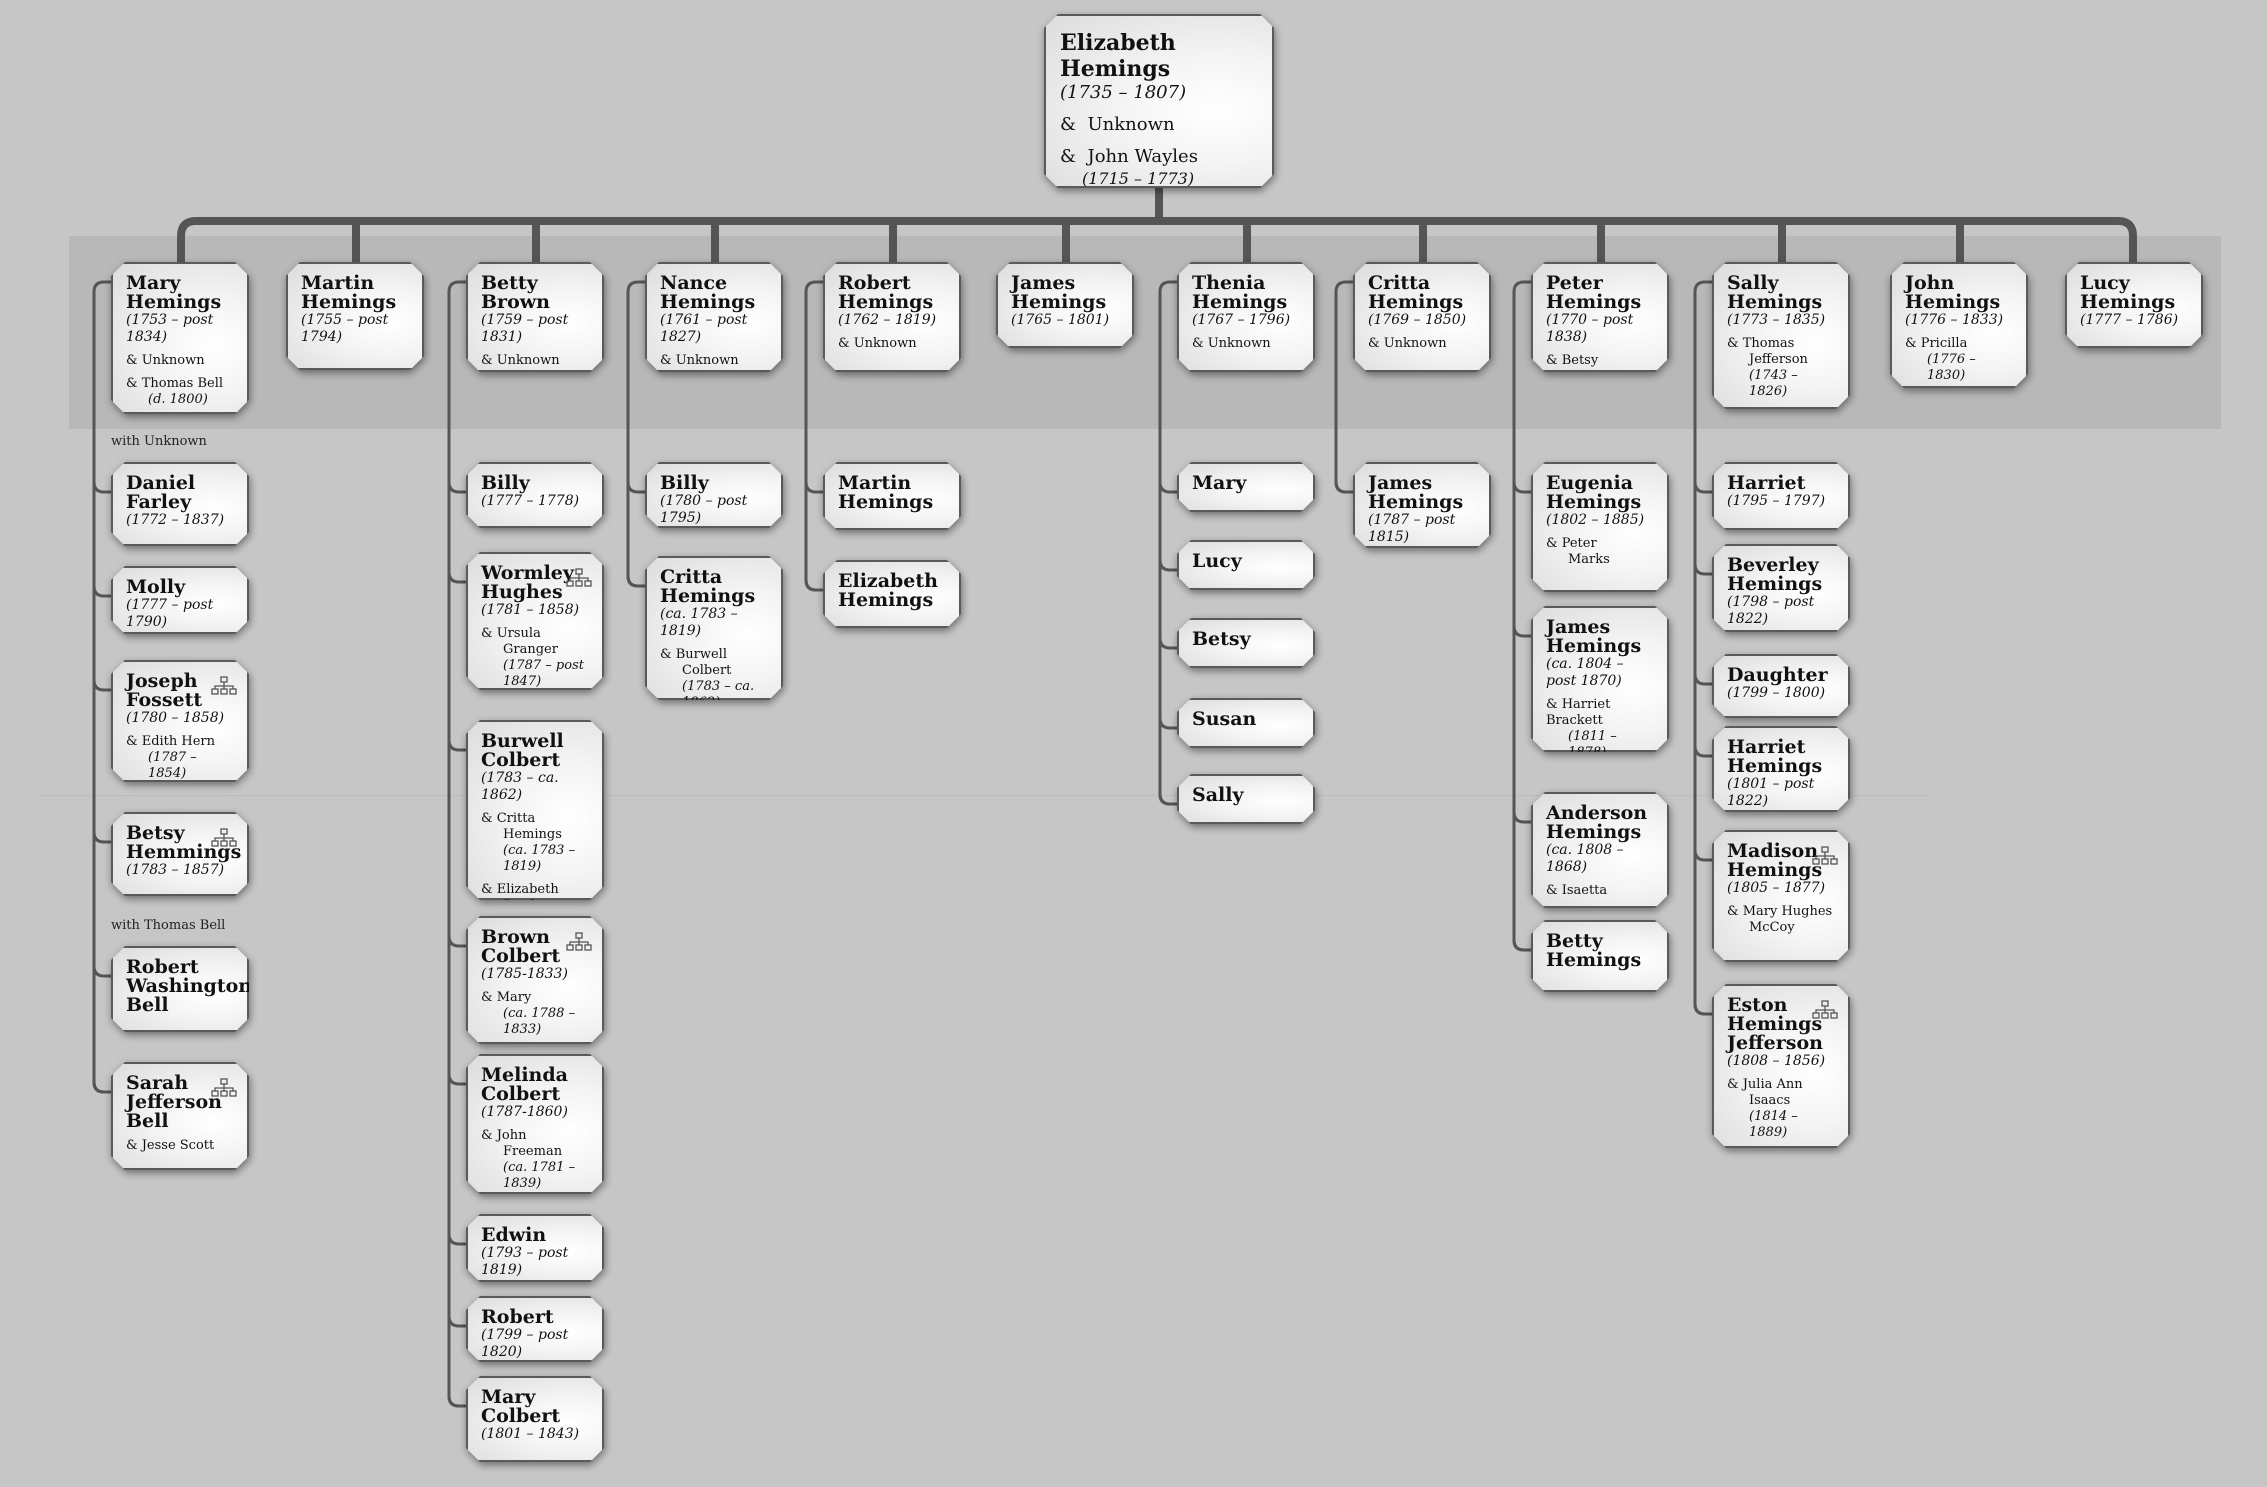  What do you see at coordinates (1246, 643) in the screenshot?
I see `child-card-betsy: Betsy` at bounding box center [1246, 643].